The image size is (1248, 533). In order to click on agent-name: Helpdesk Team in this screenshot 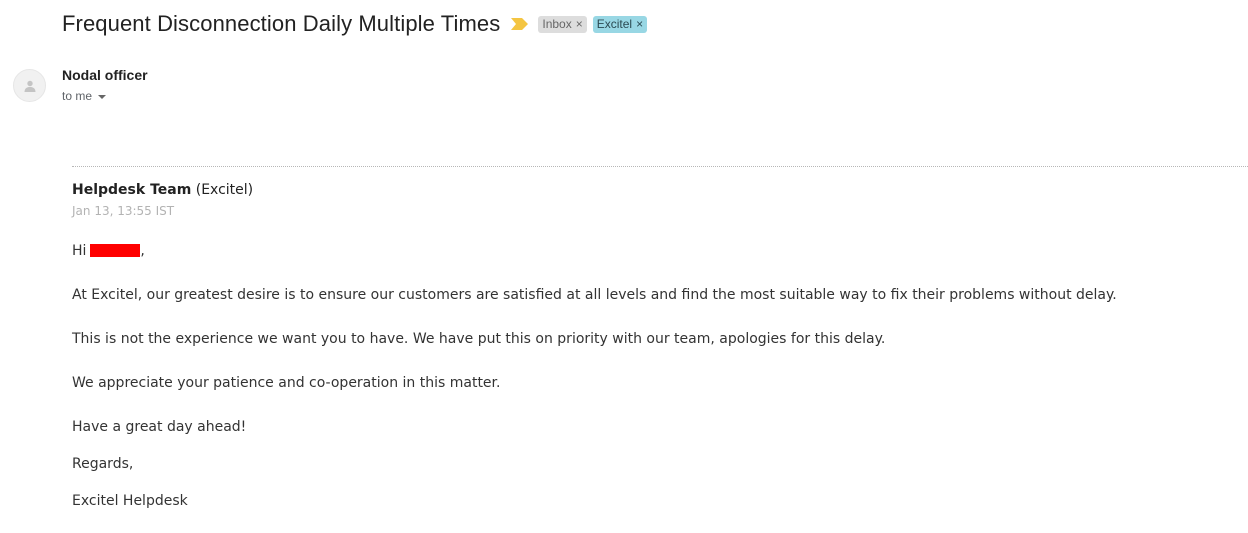, I will do `click(132, 190)`.